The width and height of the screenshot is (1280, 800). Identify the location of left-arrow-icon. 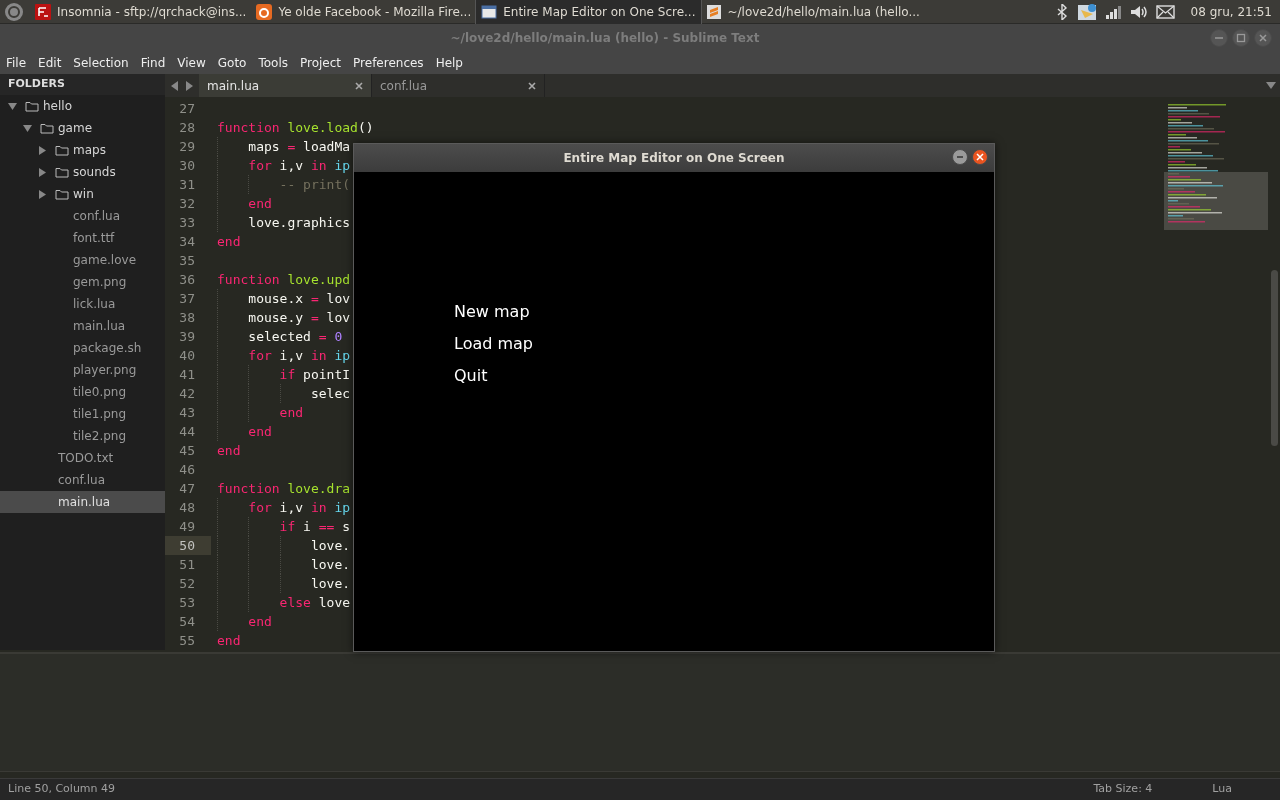
(174, 85).